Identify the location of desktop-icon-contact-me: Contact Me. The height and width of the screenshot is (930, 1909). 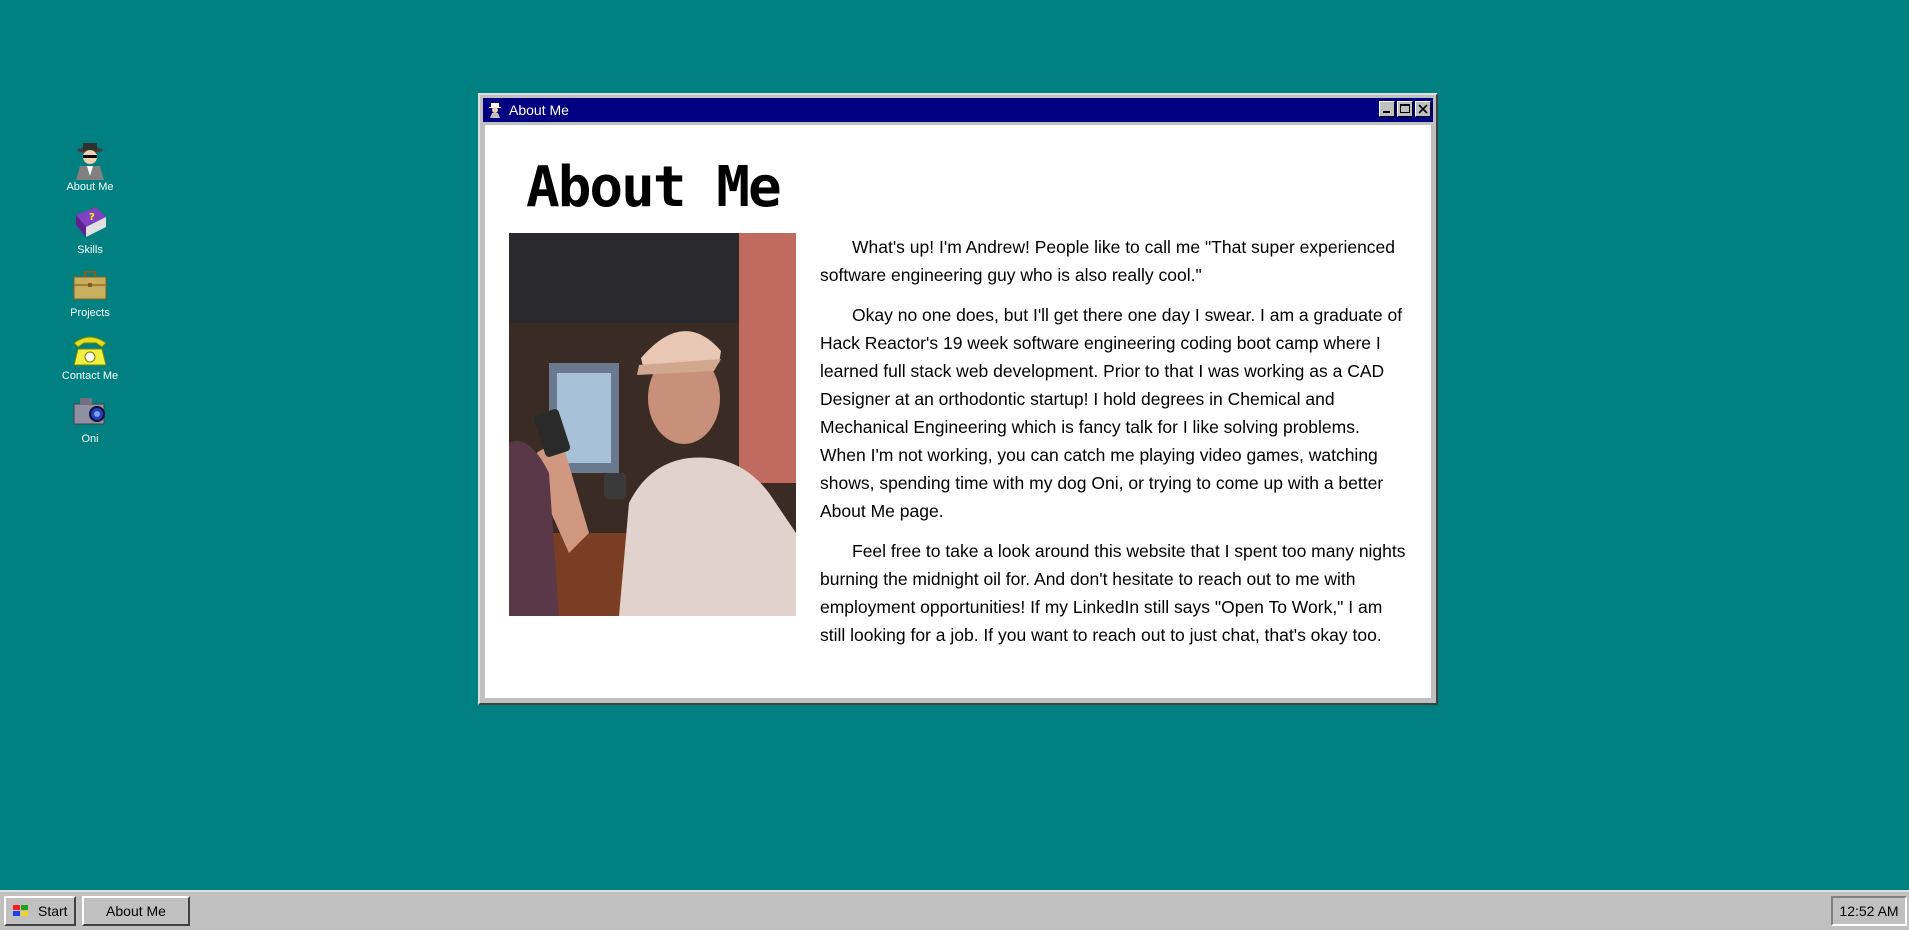
(90, 359).